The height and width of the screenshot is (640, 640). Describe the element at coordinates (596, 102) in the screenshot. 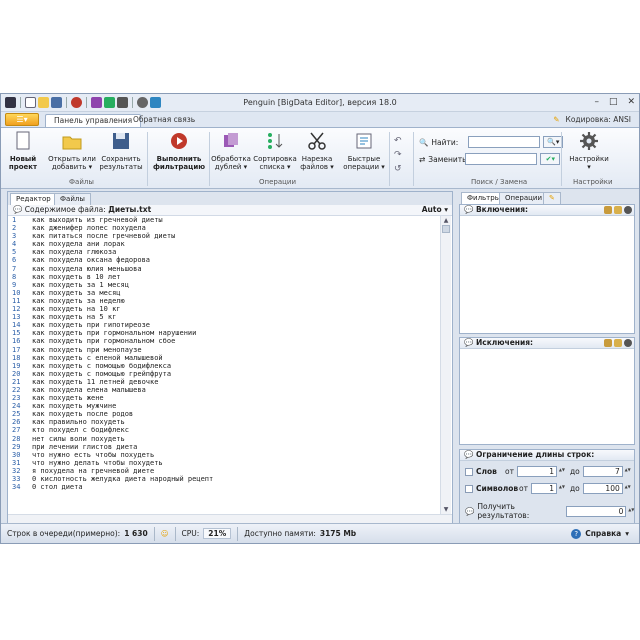

I see `minimize-button: –` at that location.